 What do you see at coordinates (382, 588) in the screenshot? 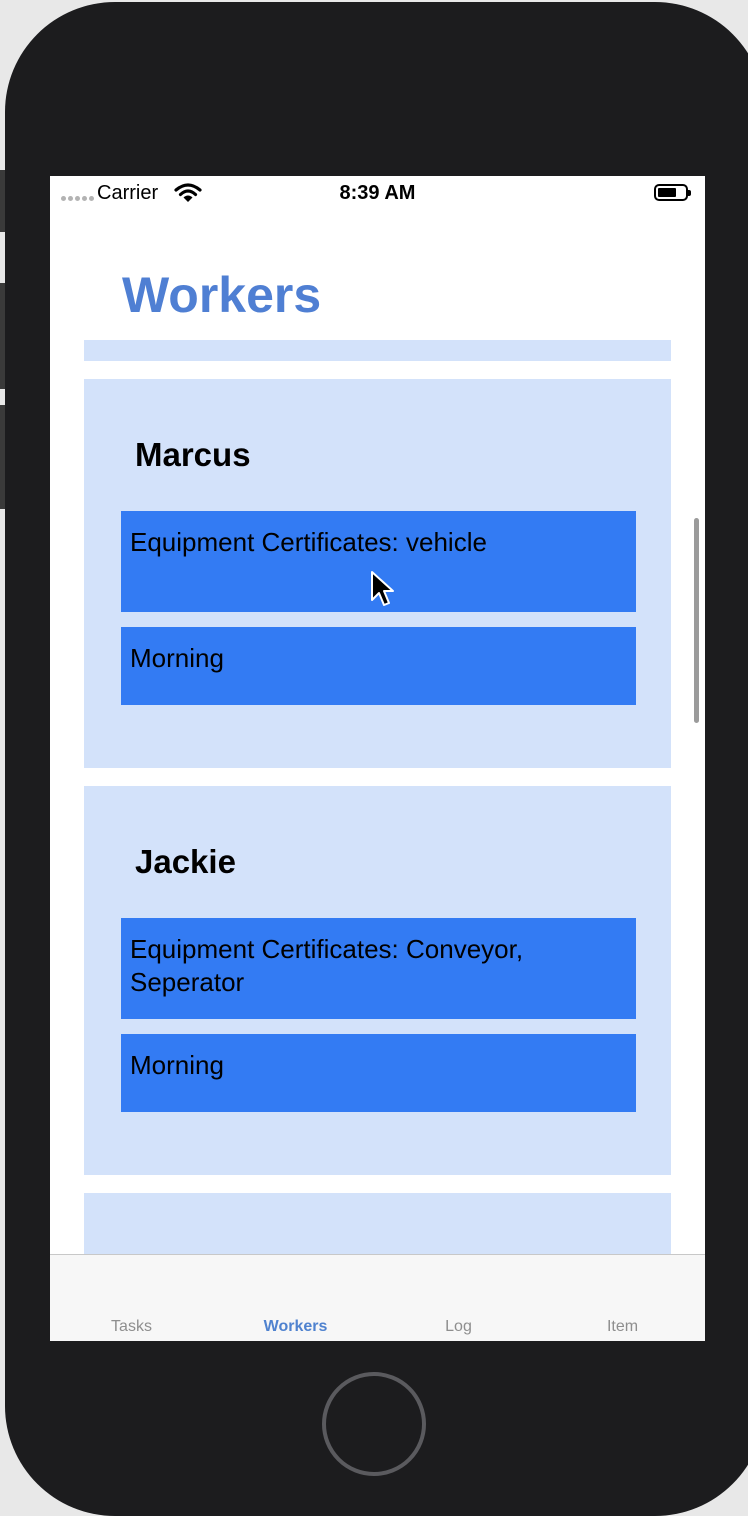
I see `mouse-pointer-icon` at bounding box center [382, 588].